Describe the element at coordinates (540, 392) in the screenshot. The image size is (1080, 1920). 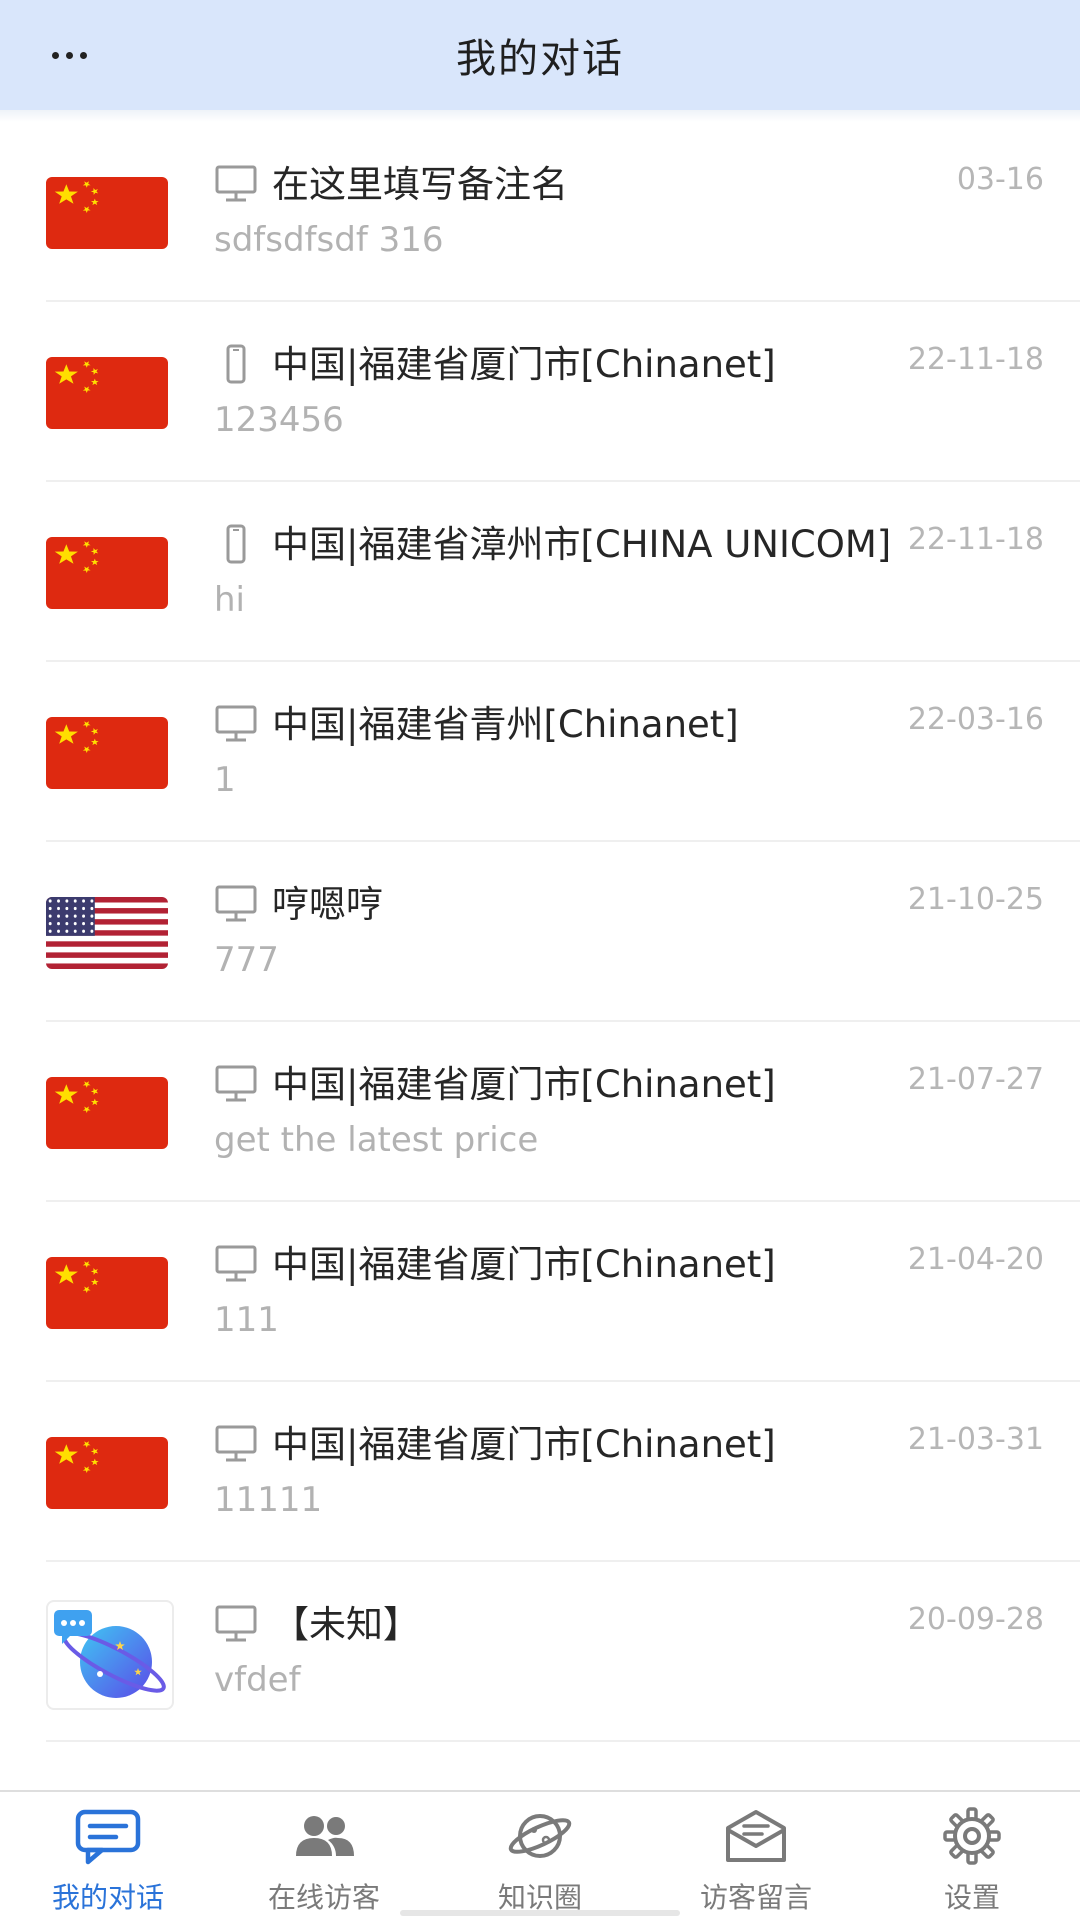
I see `conversation-row: 中国|福建省厦门市[Chinanet] 22-11-18 123456` at that location.